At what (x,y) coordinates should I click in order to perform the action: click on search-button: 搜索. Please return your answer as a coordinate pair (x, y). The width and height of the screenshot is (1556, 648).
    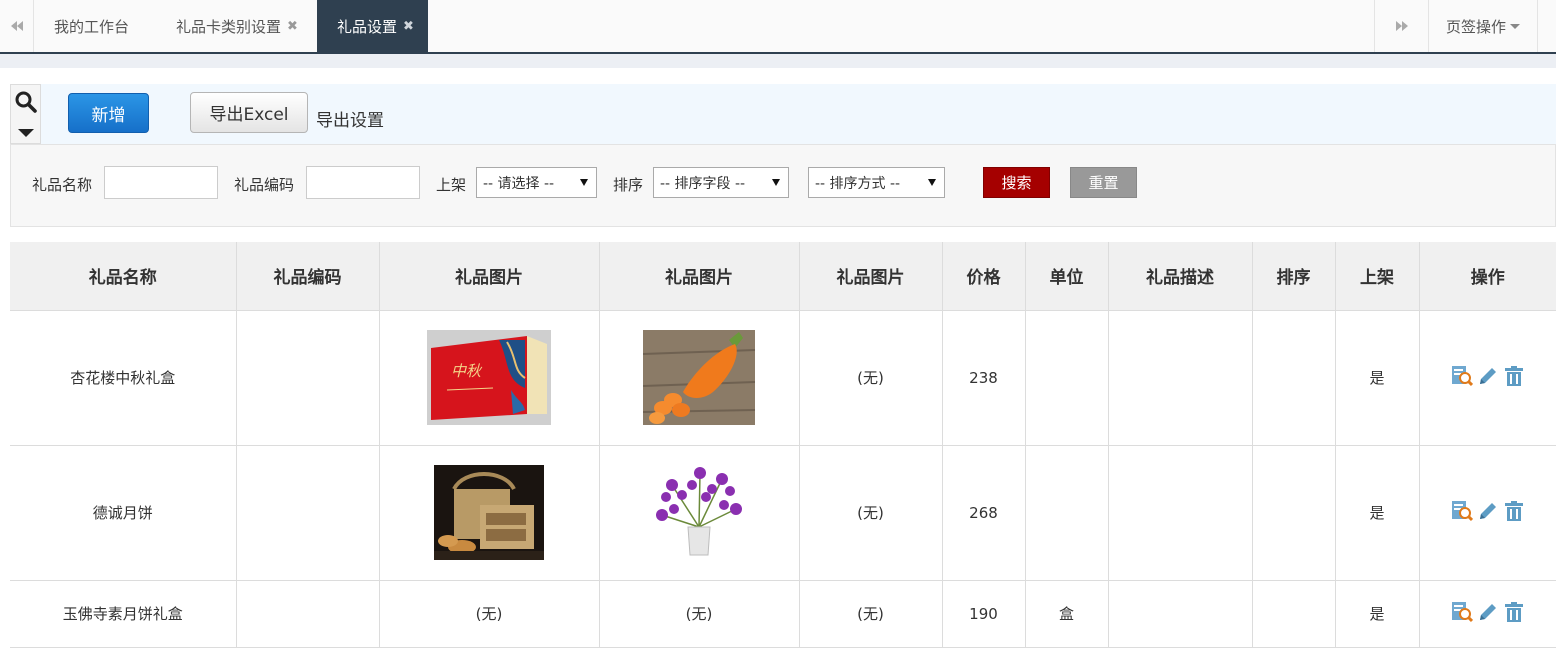
    Looking at the image, I should click on (1016, 182).